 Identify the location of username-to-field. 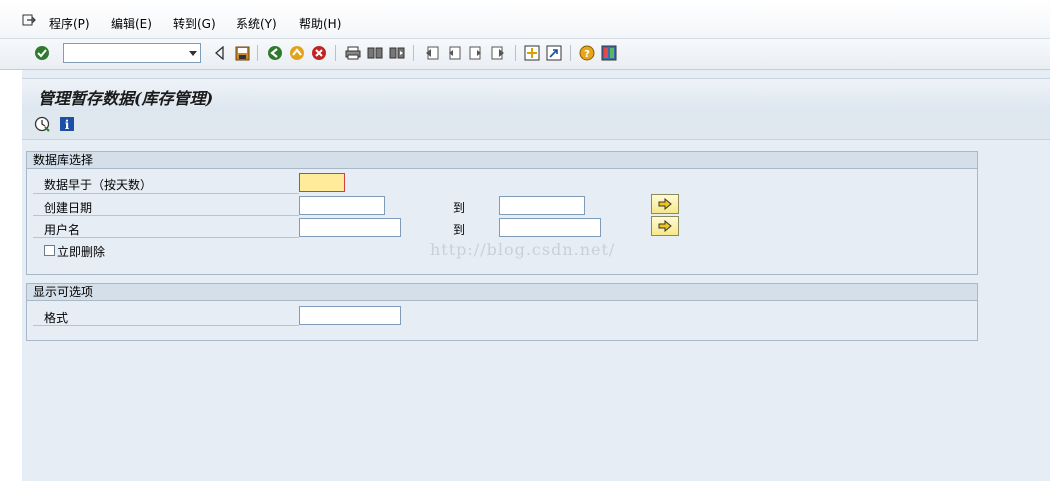
(550, 227).